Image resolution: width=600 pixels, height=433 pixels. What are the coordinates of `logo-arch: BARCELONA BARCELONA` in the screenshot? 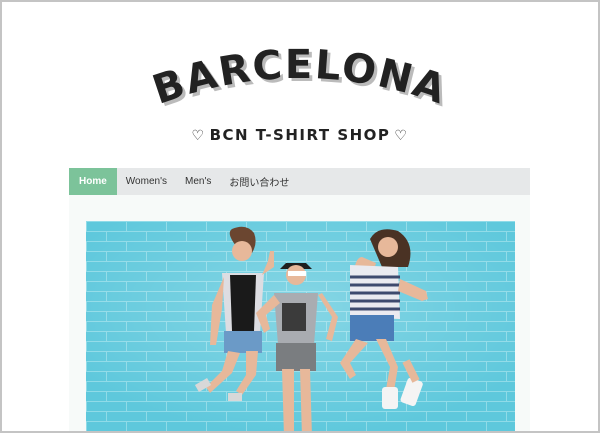 It's located at (300, 79).